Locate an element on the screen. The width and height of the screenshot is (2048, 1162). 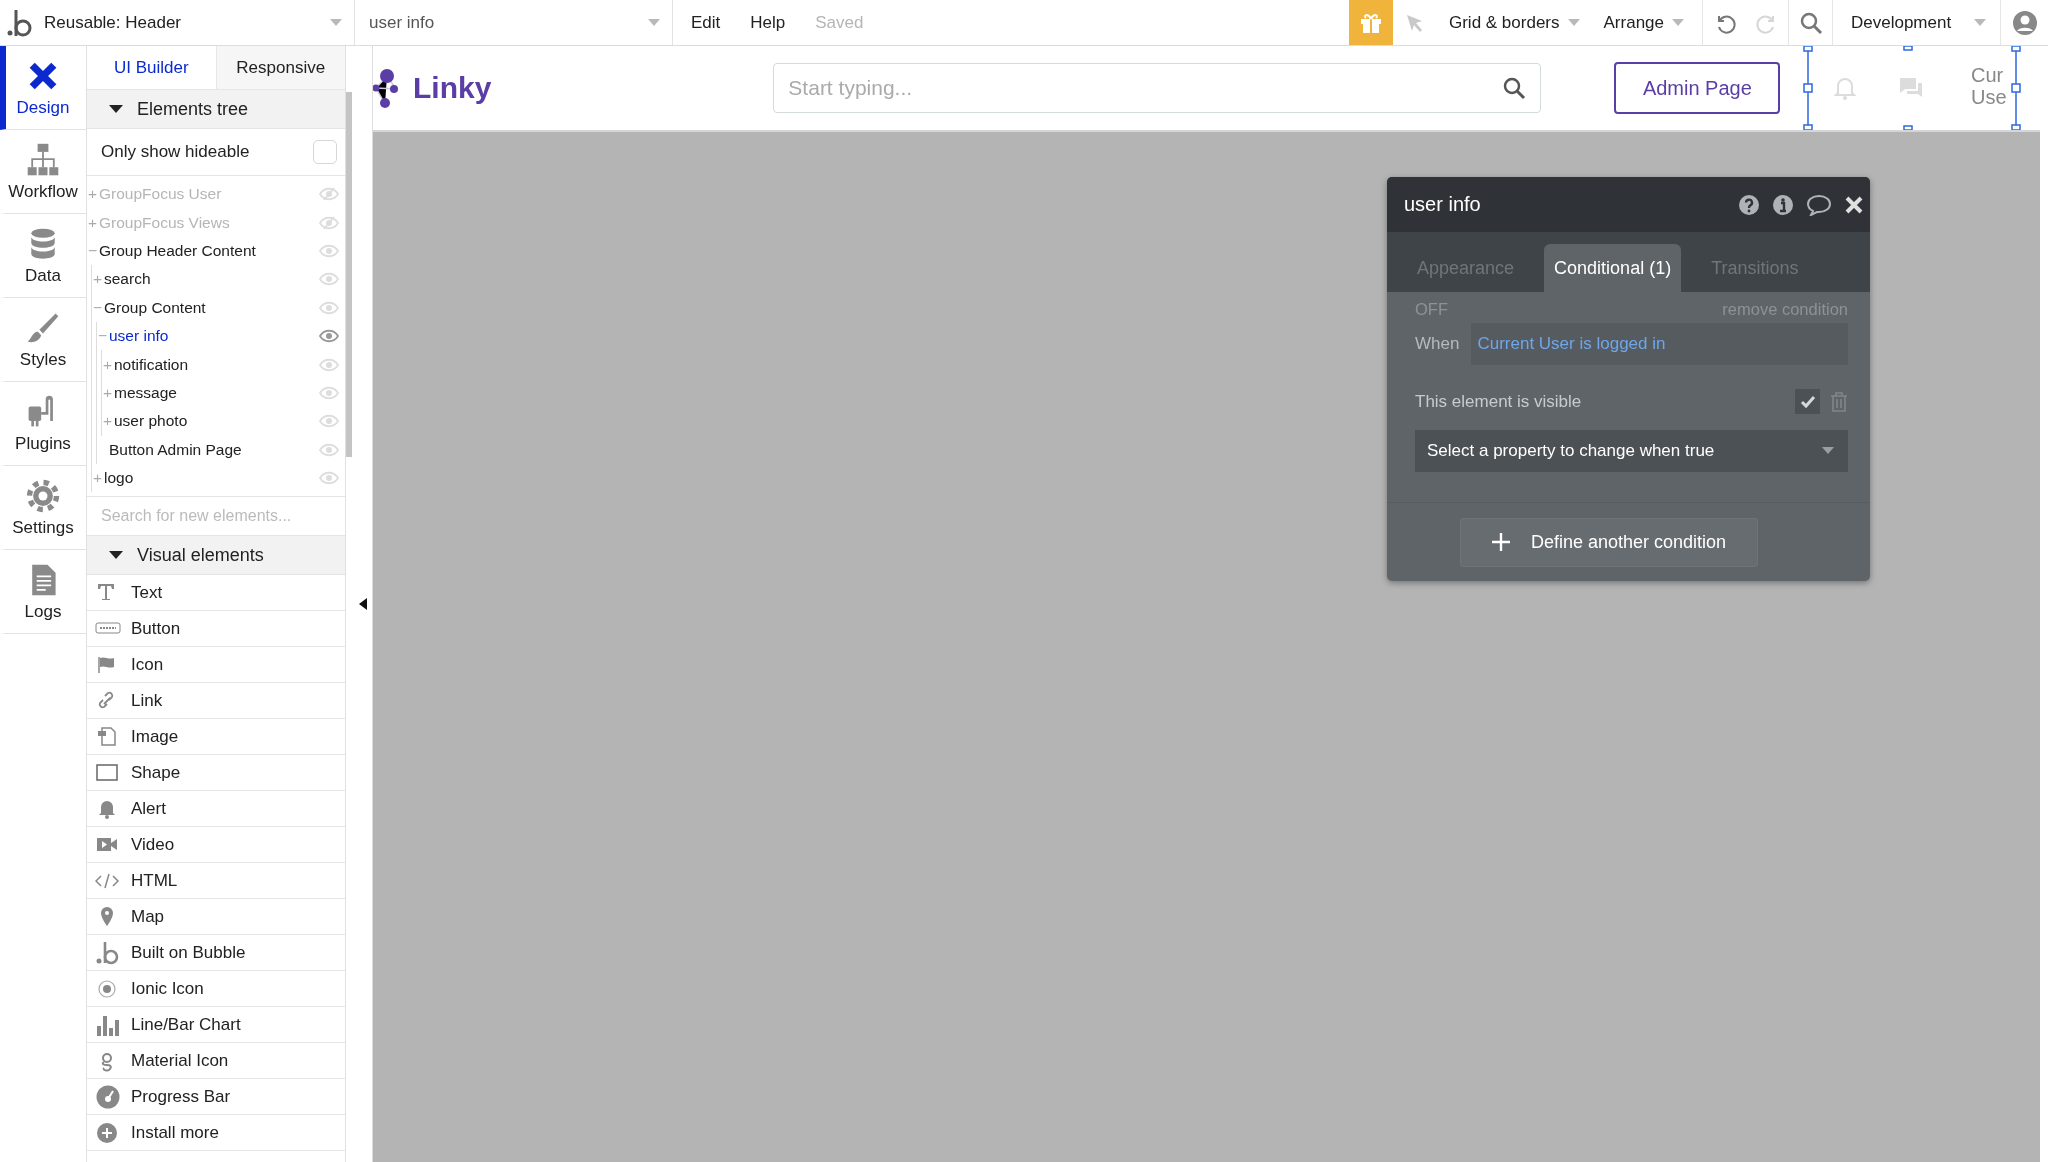
element-type-item: Image is located at coordinates (216, 737).